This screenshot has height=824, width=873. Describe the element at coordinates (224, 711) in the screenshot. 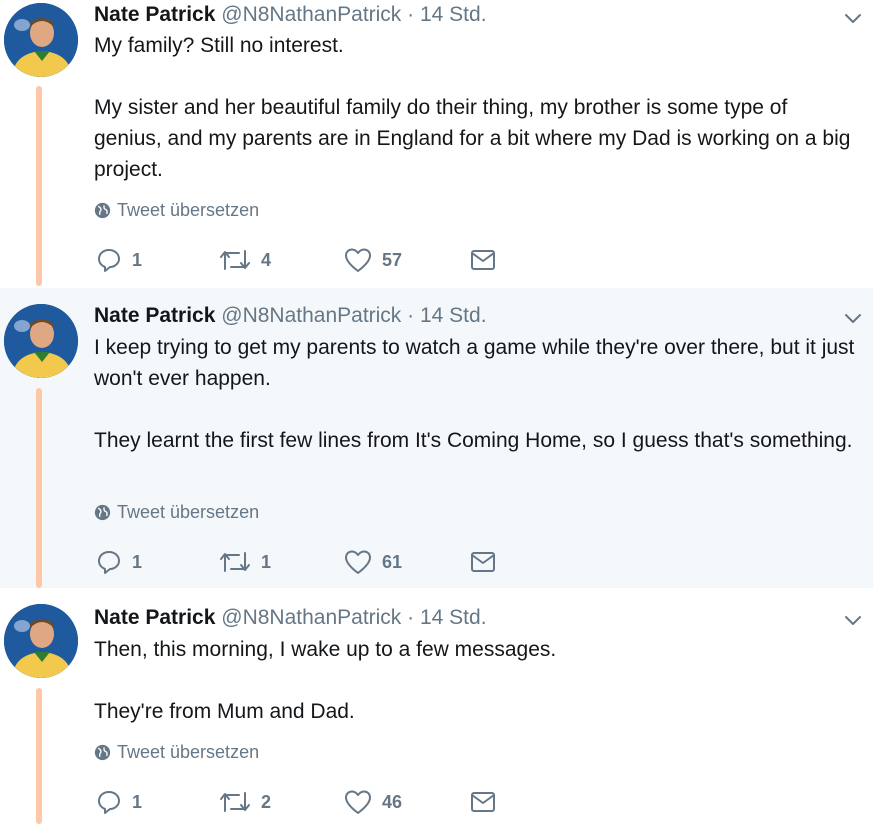

I see `tweet-paragraph: They're from Mum and Dad.` at that location.